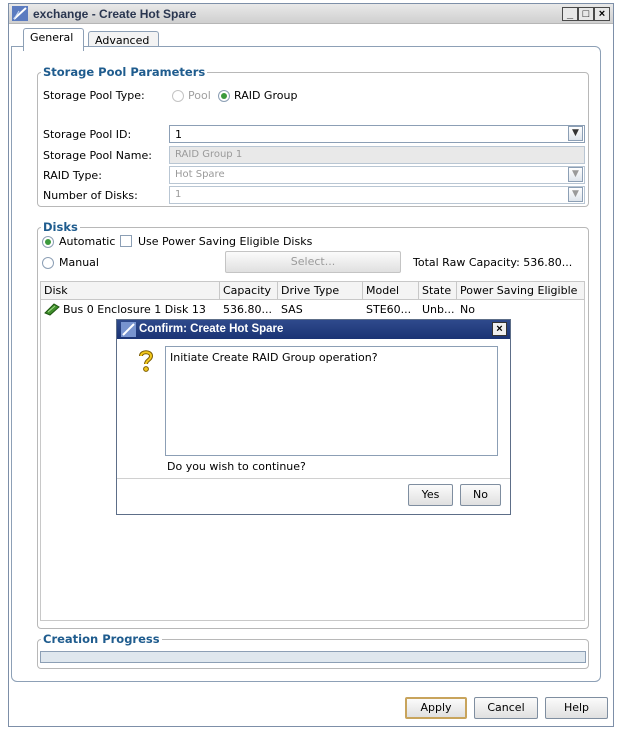  Describe the element at coordinates (126, 241) in the screenshot. I see `power-saving-checkbox` at that location.